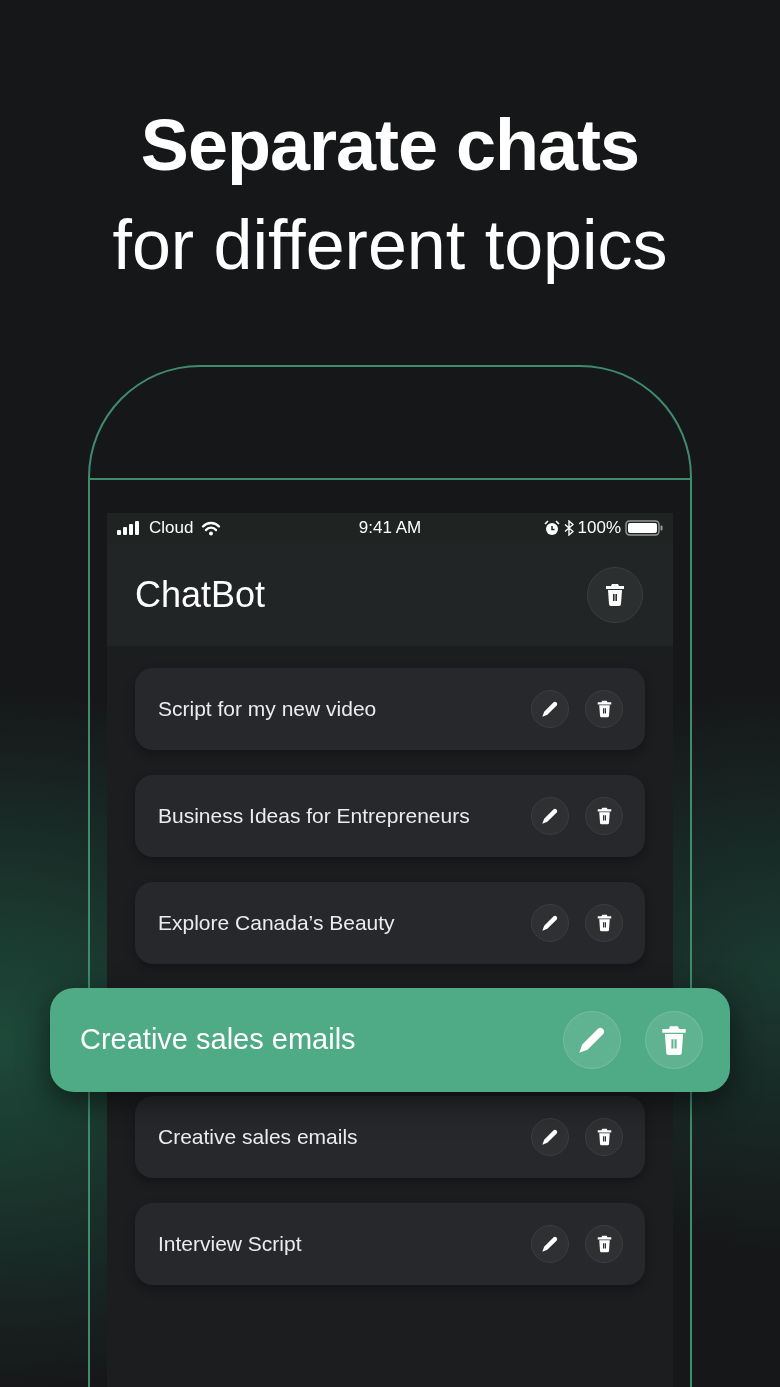 This screenshot has width=780, height=1387. I want to click on alarm-icon, so click(551, 528).